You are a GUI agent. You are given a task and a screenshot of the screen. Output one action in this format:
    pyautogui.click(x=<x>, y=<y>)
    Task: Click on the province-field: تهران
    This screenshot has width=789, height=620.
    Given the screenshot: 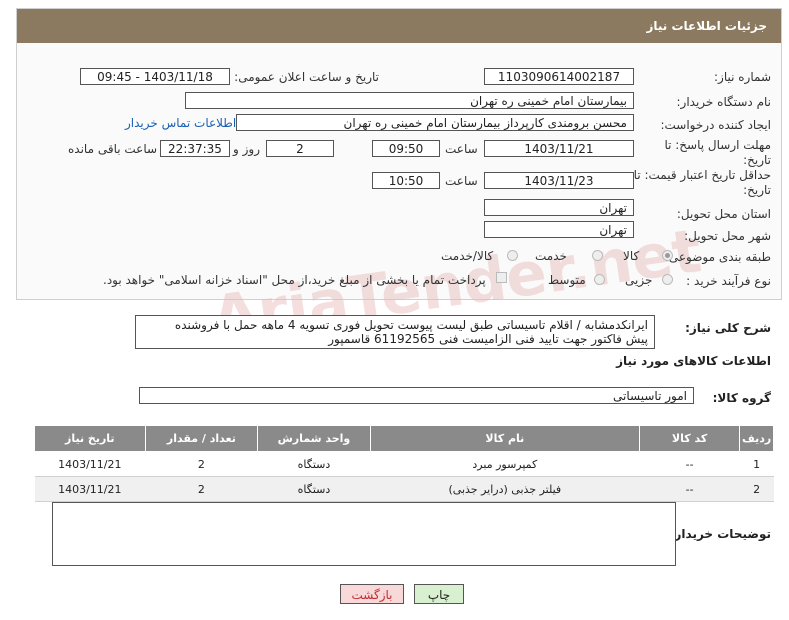 What is the action you would take?
    pyautogui.click(x=559, y=207)
    